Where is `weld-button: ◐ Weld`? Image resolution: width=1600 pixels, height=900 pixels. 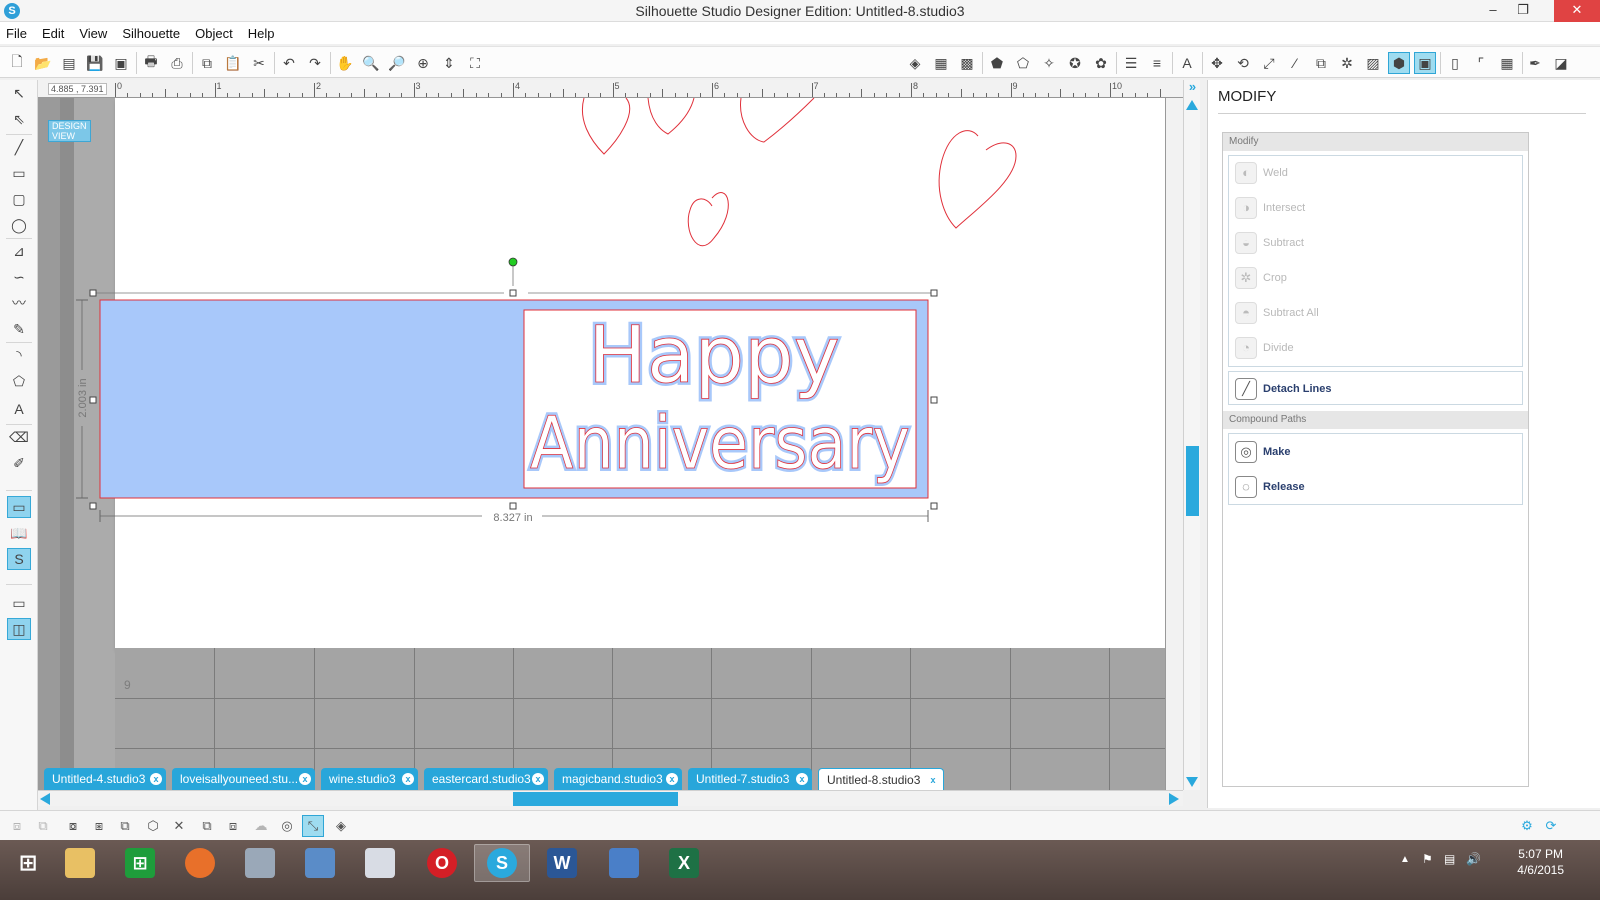
weld-button: ◐ Weld is located at coordinates (1261, 173).